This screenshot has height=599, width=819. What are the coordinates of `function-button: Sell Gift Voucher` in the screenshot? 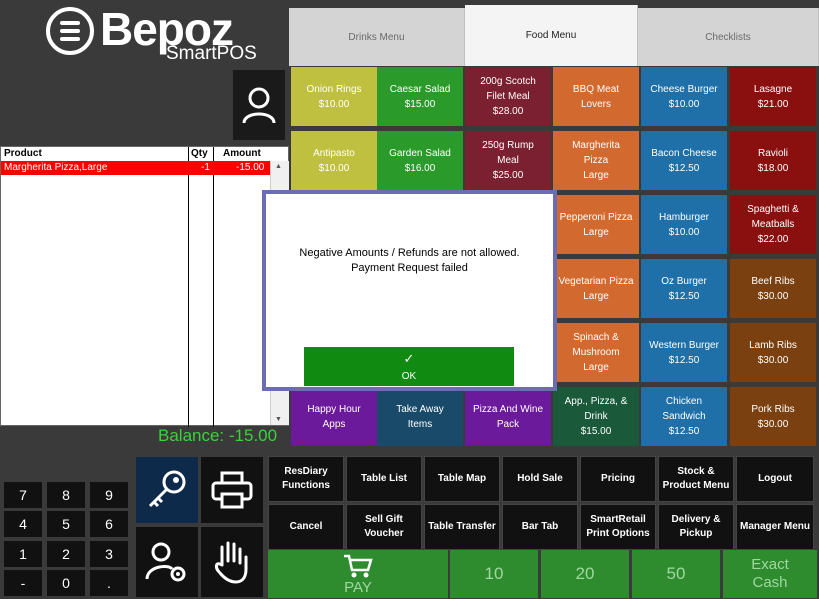 It's located at (384, 527).